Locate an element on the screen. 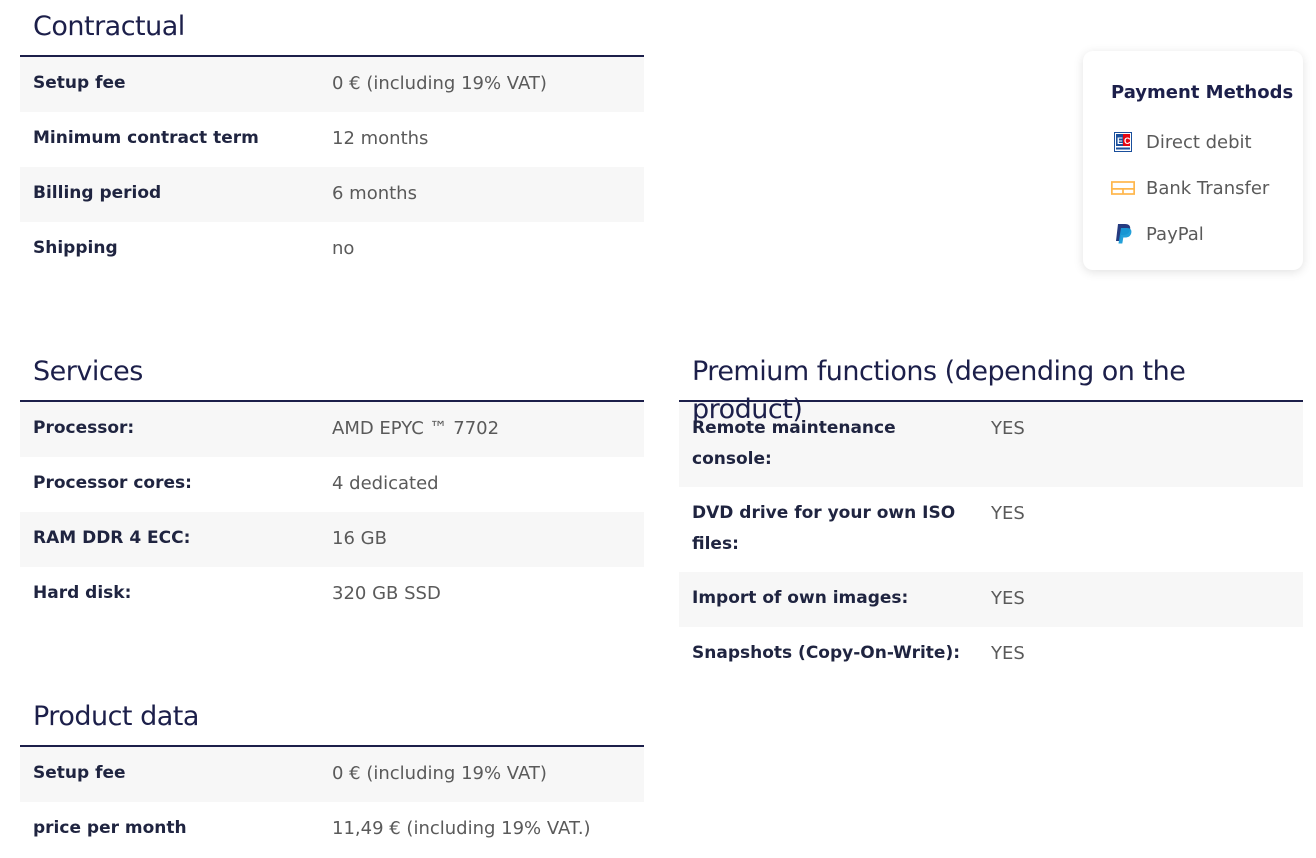 The image size is (1316, 858). table-row: DVD drive for your own ISO files: YES is located at coordinates (991, 529).